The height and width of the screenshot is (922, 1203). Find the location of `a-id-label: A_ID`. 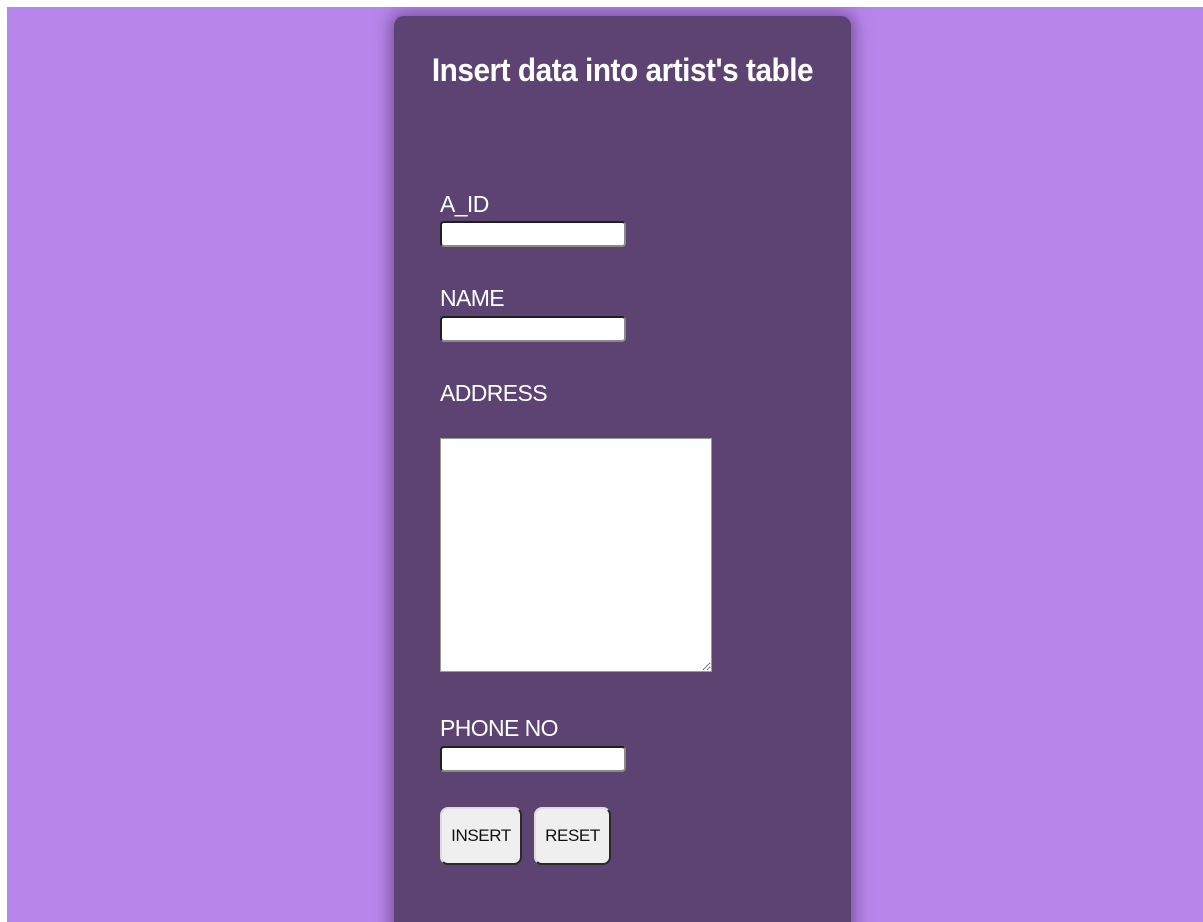

a-id-label: A_ID is located at coordinates (464, 204).